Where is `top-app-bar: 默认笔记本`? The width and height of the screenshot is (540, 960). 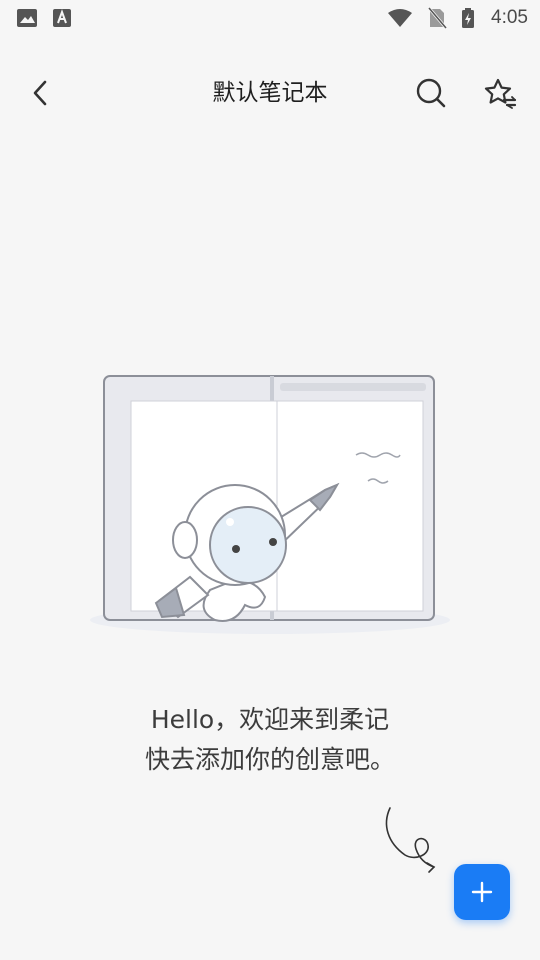
top-app-bar: 默认笔记本 is located at coordinates (270, 93).